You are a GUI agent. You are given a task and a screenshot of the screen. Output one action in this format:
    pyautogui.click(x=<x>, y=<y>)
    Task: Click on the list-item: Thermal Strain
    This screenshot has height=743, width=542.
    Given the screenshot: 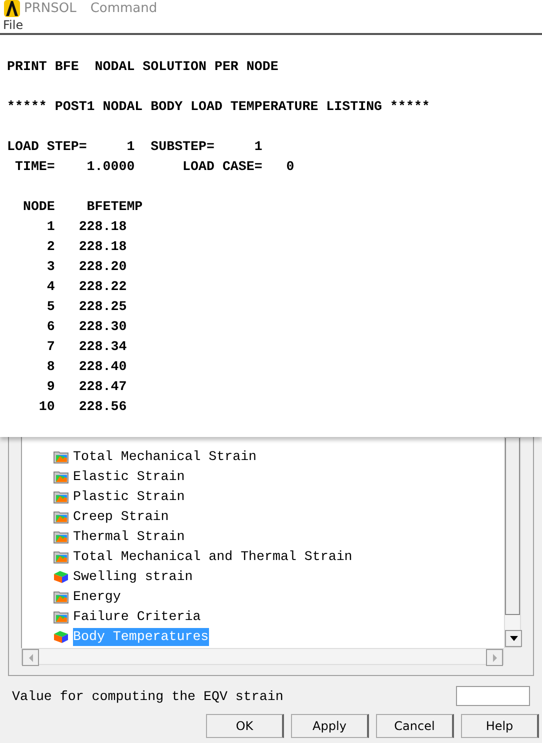 What is the action you would take?
    pyautogui.click(x=129, y=537)
    